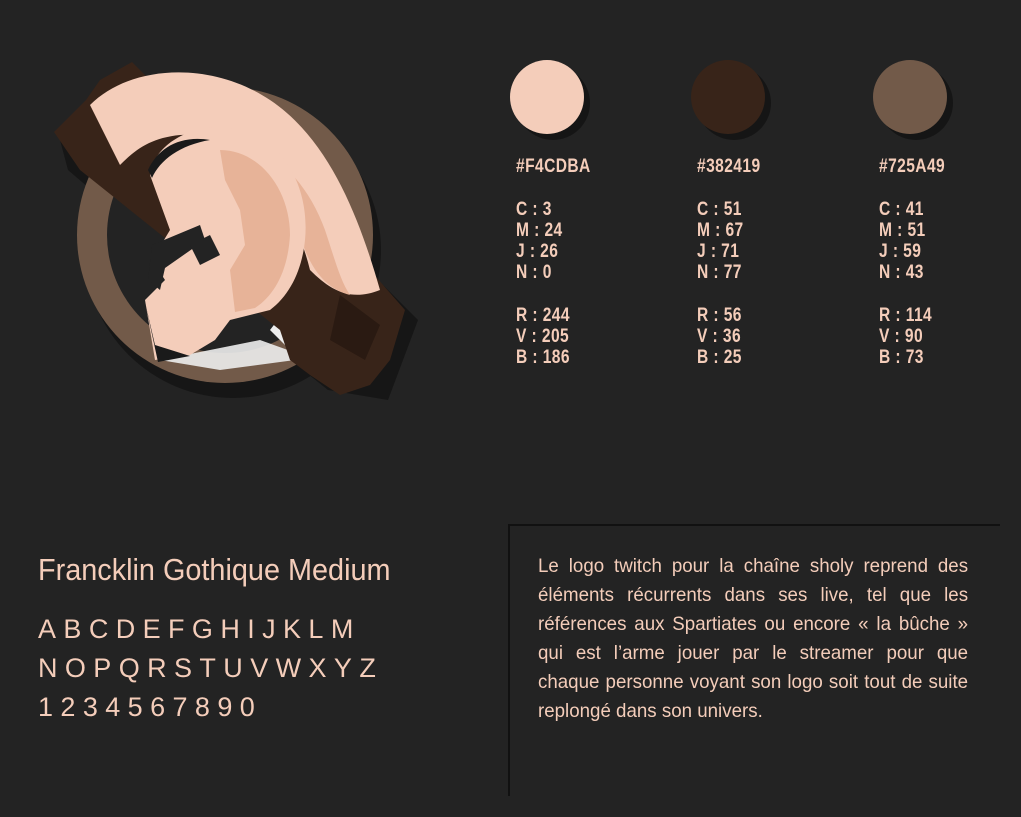 This screenshot has width=1021, height=817. I want to click on alphabet-row-2: NOPQRSTUVWXYZ, so click(211, 668).